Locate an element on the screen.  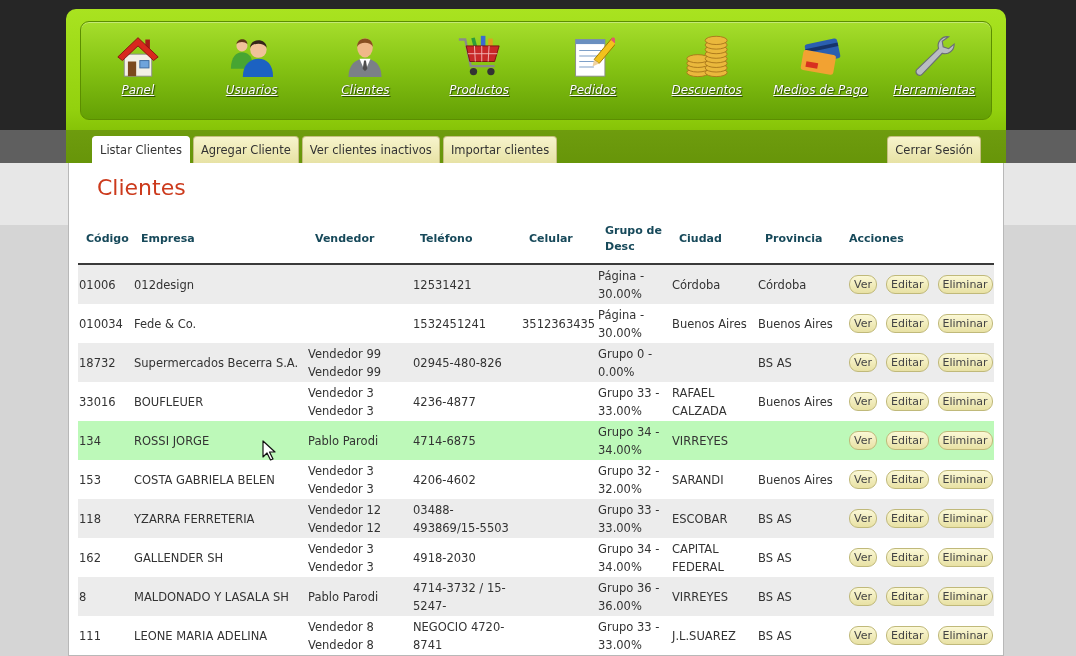
table-cell-text: Vendedor 12 Vendedor 12 is located at coordinates (345, 519).